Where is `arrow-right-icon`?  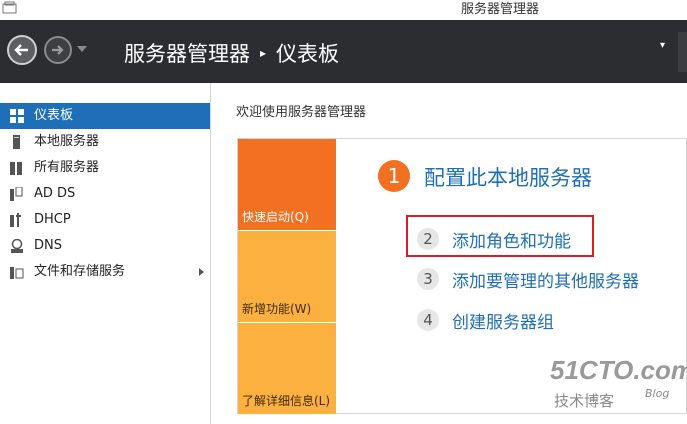
arrow-right-icon is located at coordinates (58, 50).